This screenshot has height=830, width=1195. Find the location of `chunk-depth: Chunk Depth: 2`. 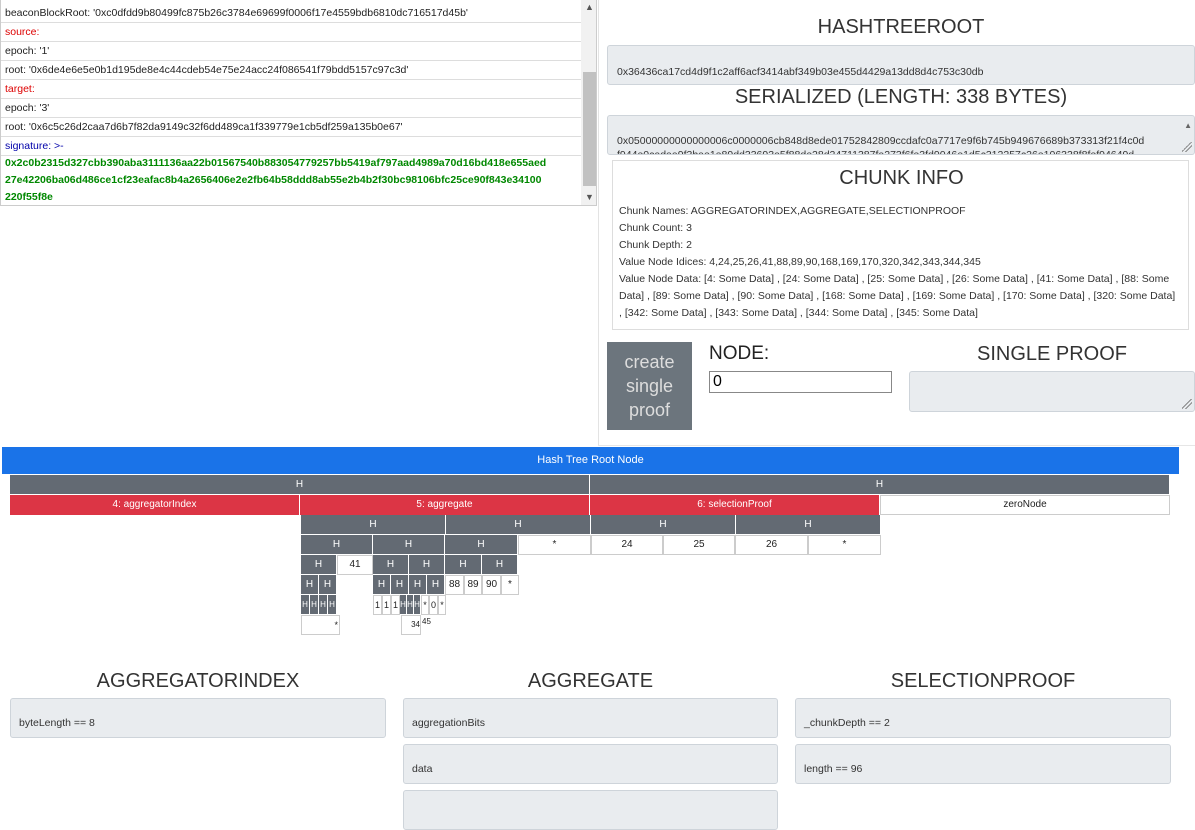

chunk-depth: Chunk Depth: 2 is located at coordinates (655, 245).